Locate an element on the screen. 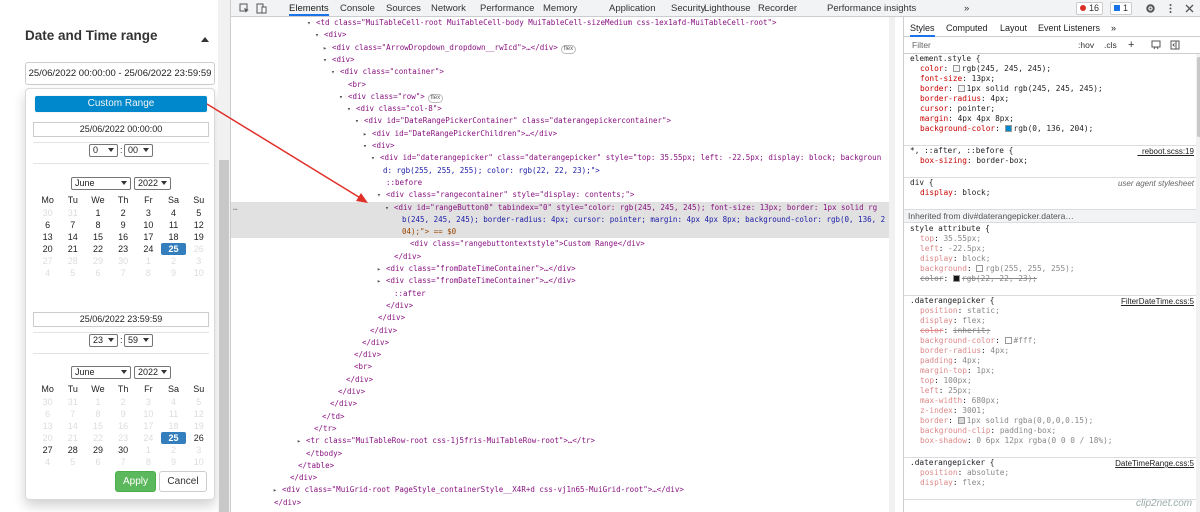  css-declaration: color: rgb(22, 22, 23); is located at coordinates (1050, 279).